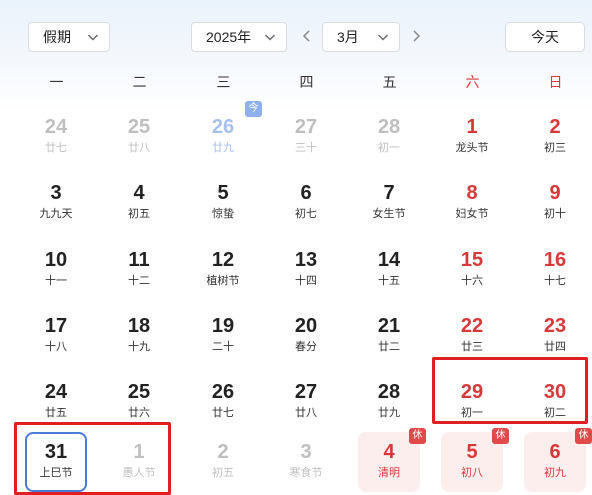 Image resolution: width=592 pixels, height=495 pixels. I want to click on weekday-label: 四, so click(306, 82).